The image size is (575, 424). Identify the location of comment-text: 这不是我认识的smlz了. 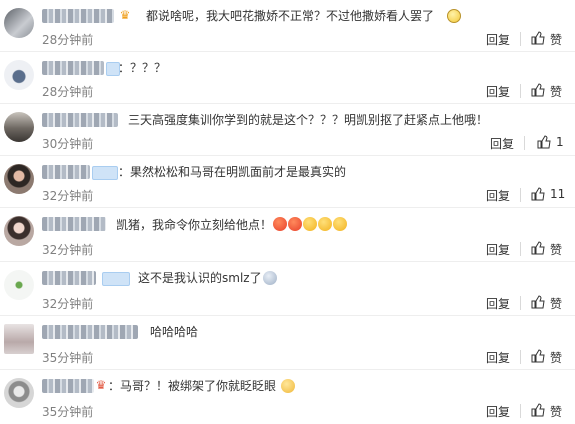
(200, 278).